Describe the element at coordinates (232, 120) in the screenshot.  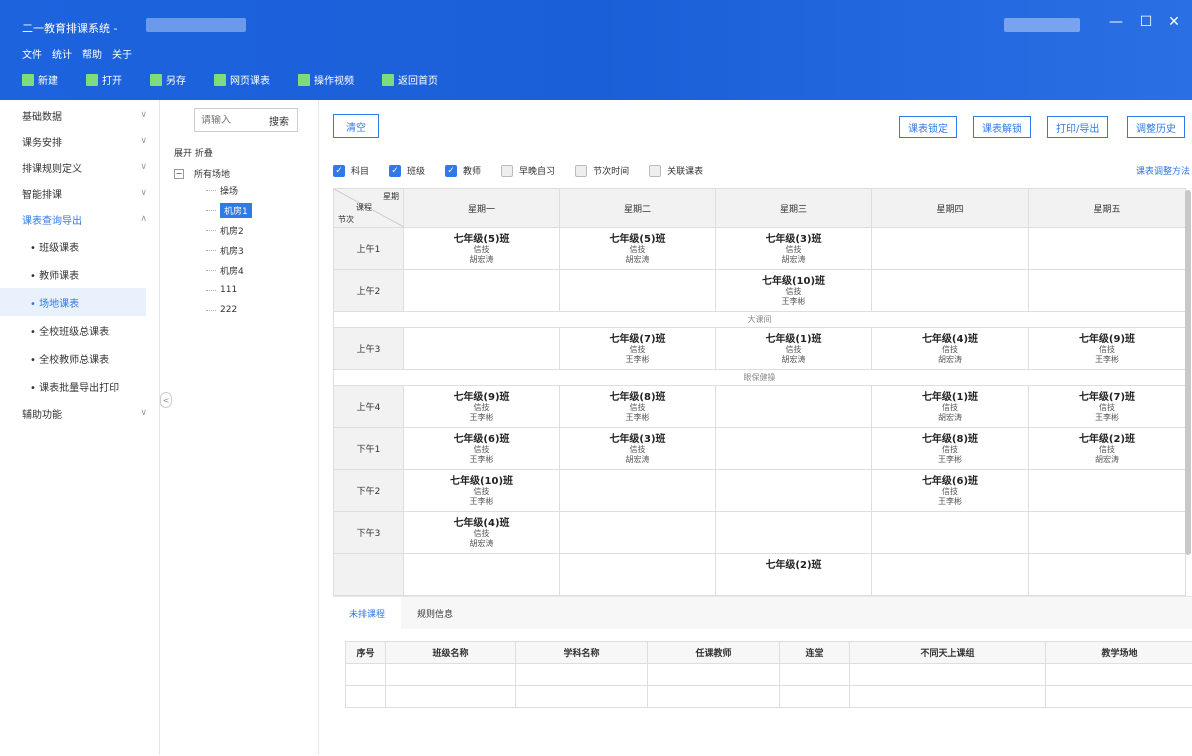
I see `search-input` at that location.